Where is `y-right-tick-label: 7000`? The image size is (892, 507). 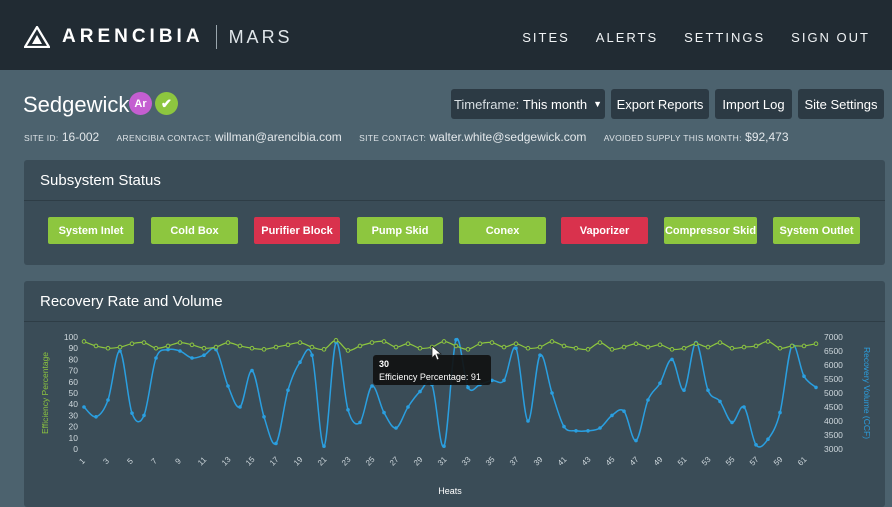
y-right-tick-label: 7000 is located at coordinates (833, 337).